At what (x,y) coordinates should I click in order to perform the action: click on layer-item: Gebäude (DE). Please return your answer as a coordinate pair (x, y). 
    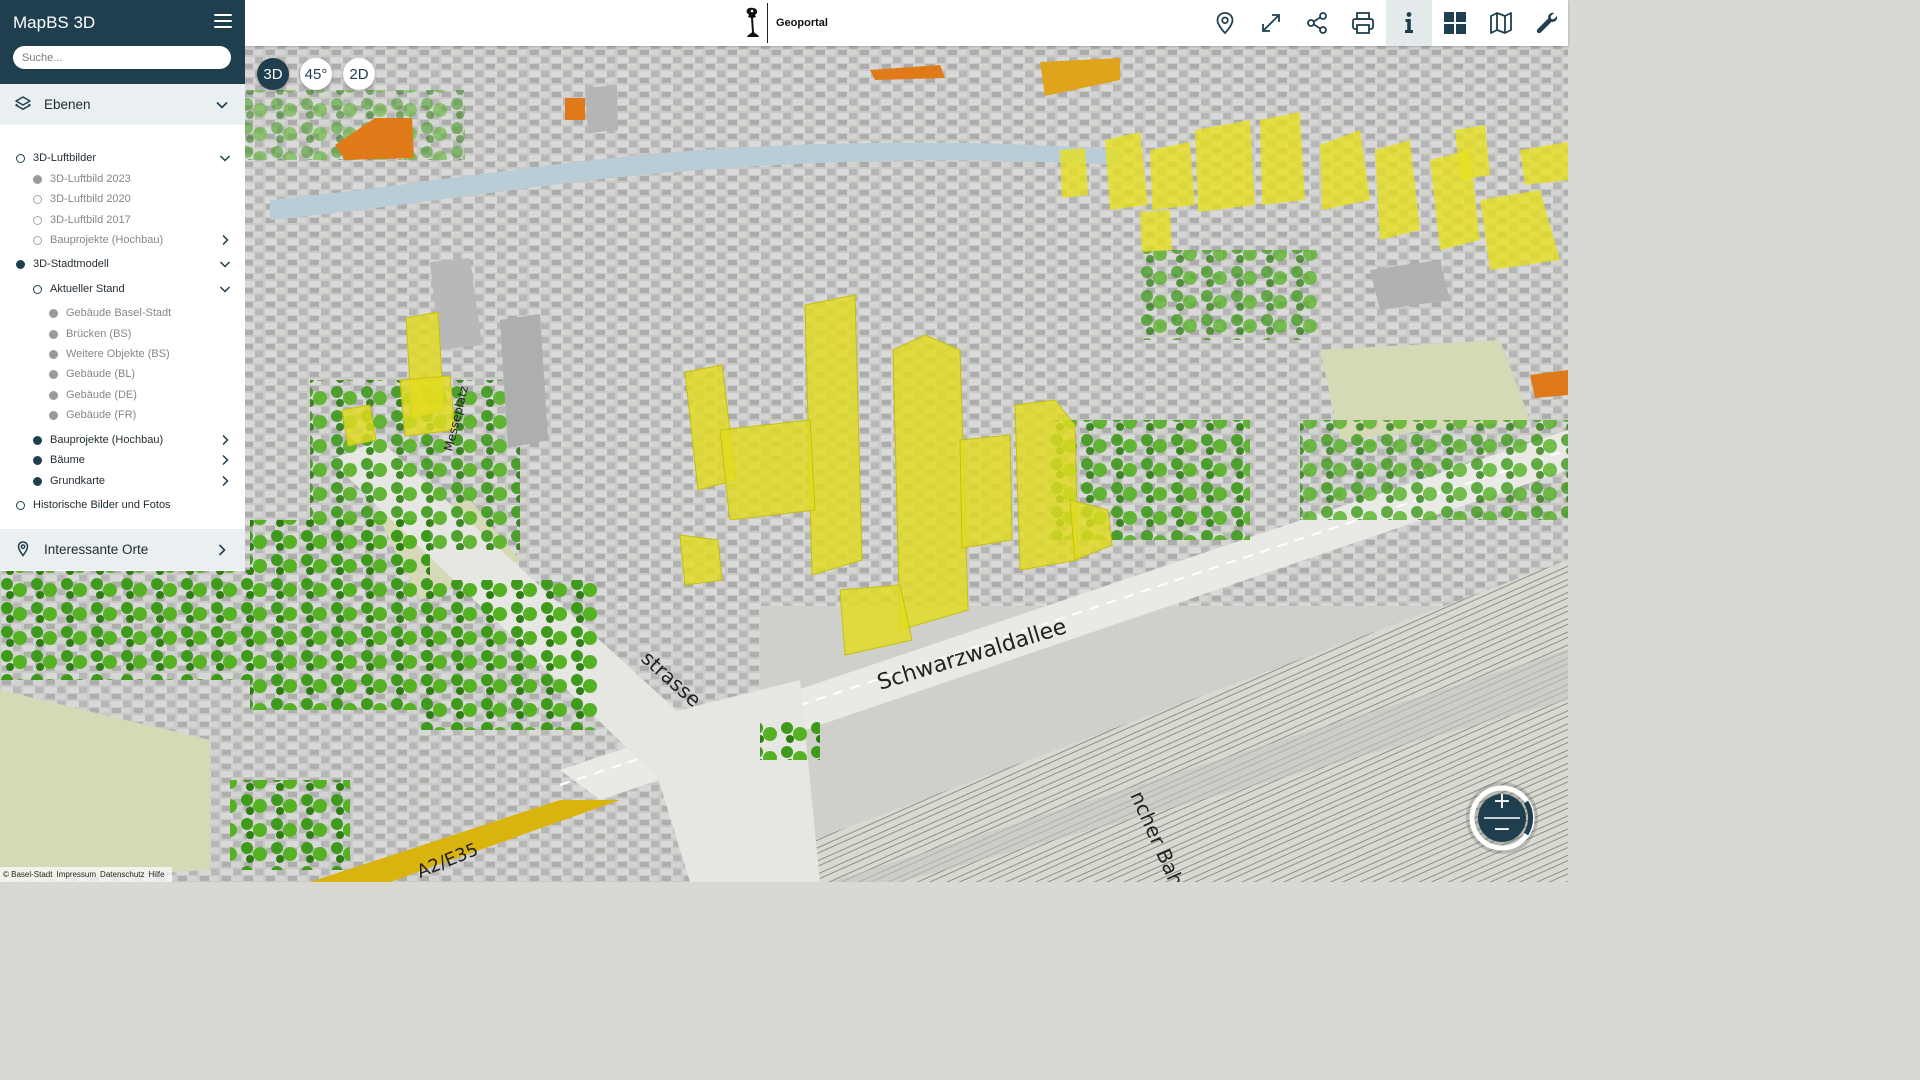
    Looking at the image, I should click on (93, 395).